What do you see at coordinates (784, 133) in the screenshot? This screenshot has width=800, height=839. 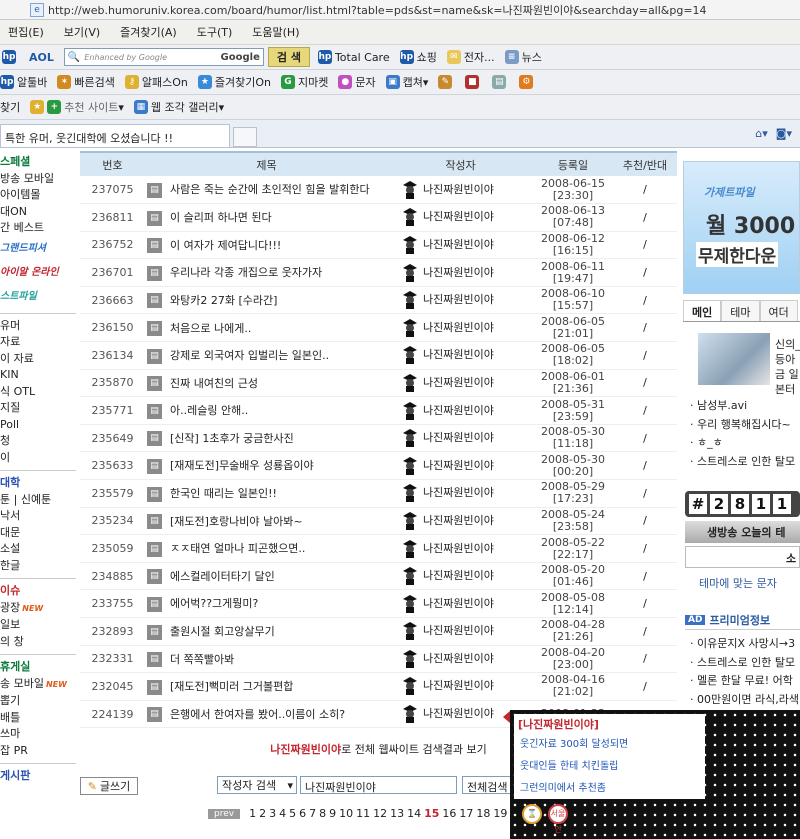 I see `rss-icon: ◙▾` at bounding box center [784, 133].